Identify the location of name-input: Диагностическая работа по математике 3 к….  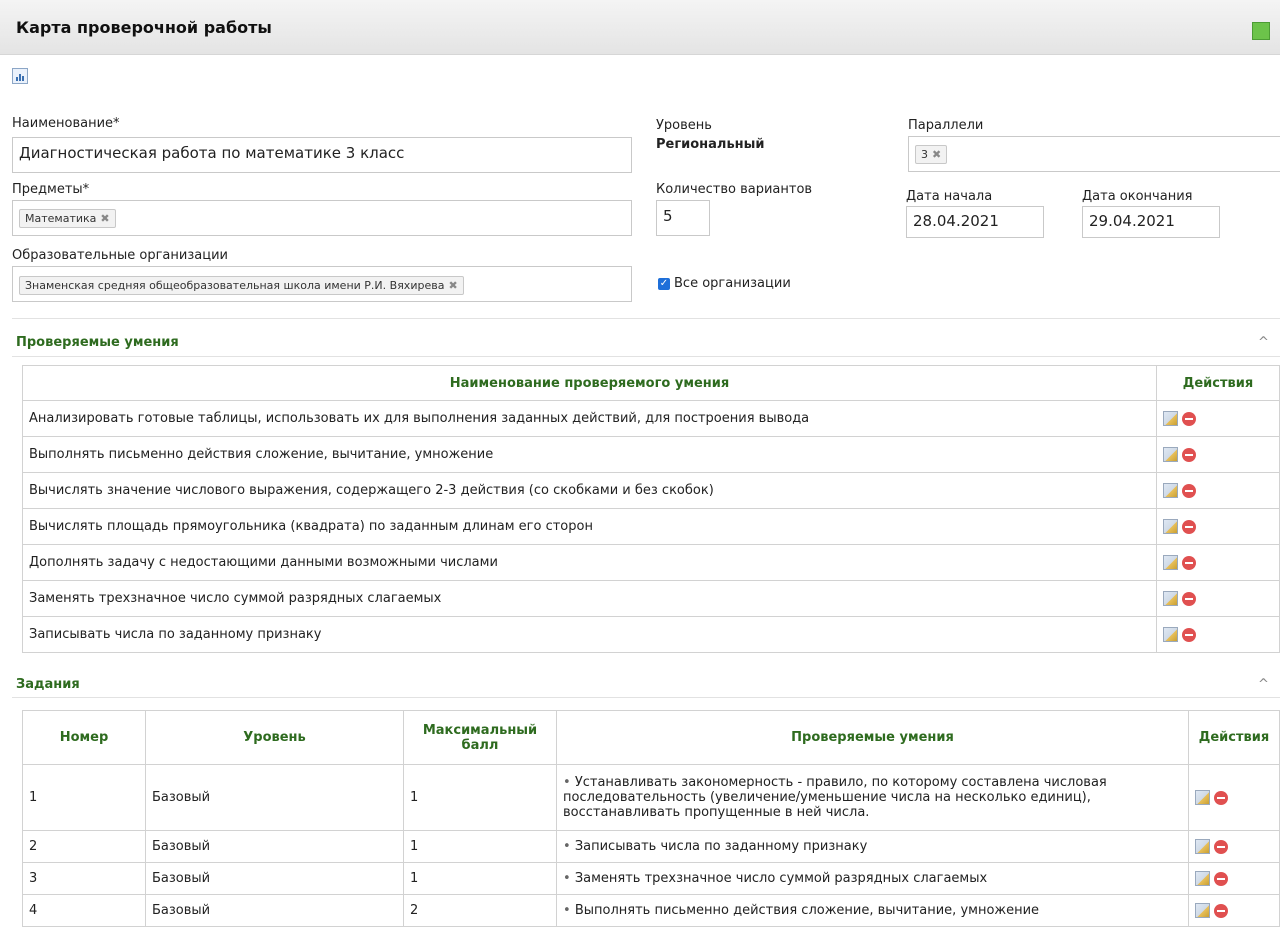
(322, 155).